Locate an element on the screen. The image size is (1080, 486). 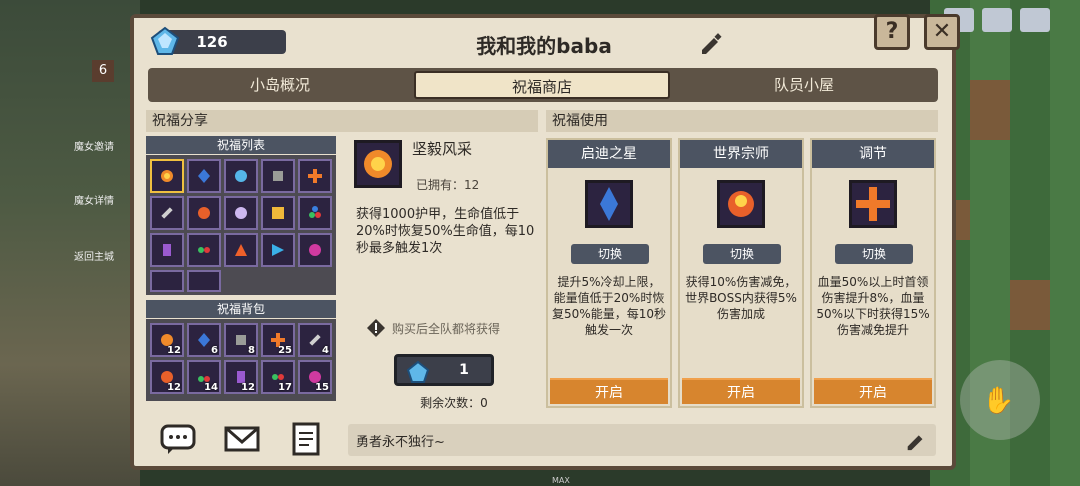
hand-icon: ✋ is located at coordinates (998, 401).